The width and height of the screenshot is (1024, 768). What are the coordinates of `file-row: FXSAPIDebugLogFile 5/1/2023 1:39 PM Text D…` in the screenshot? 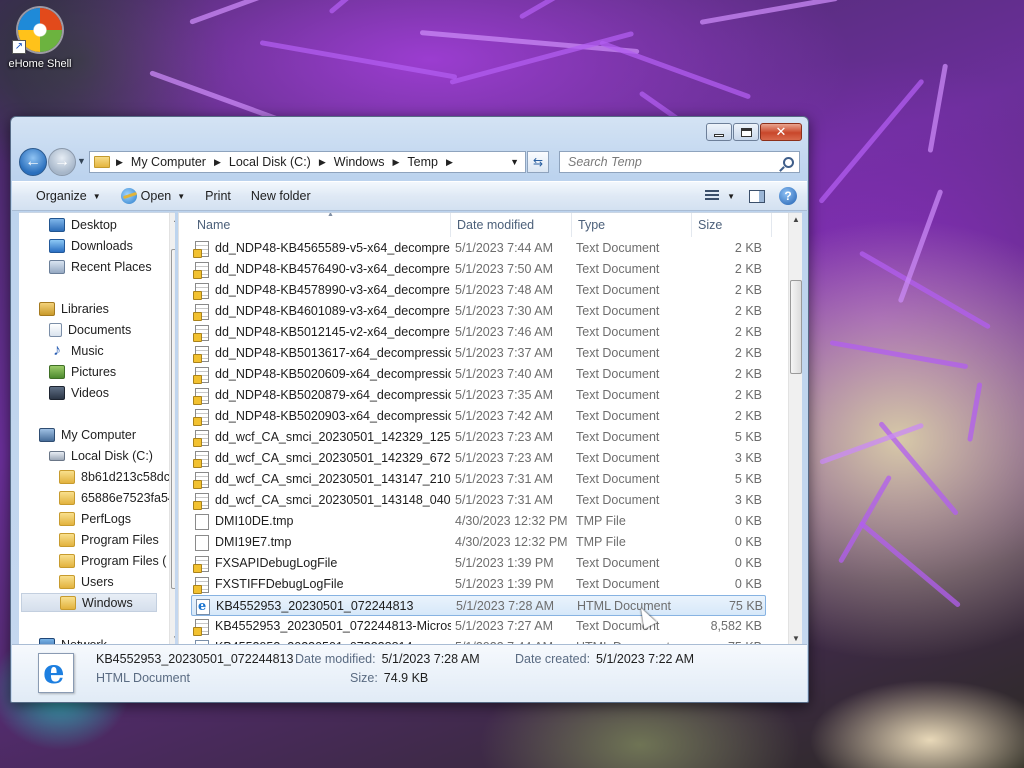 It's located at (478, 563).